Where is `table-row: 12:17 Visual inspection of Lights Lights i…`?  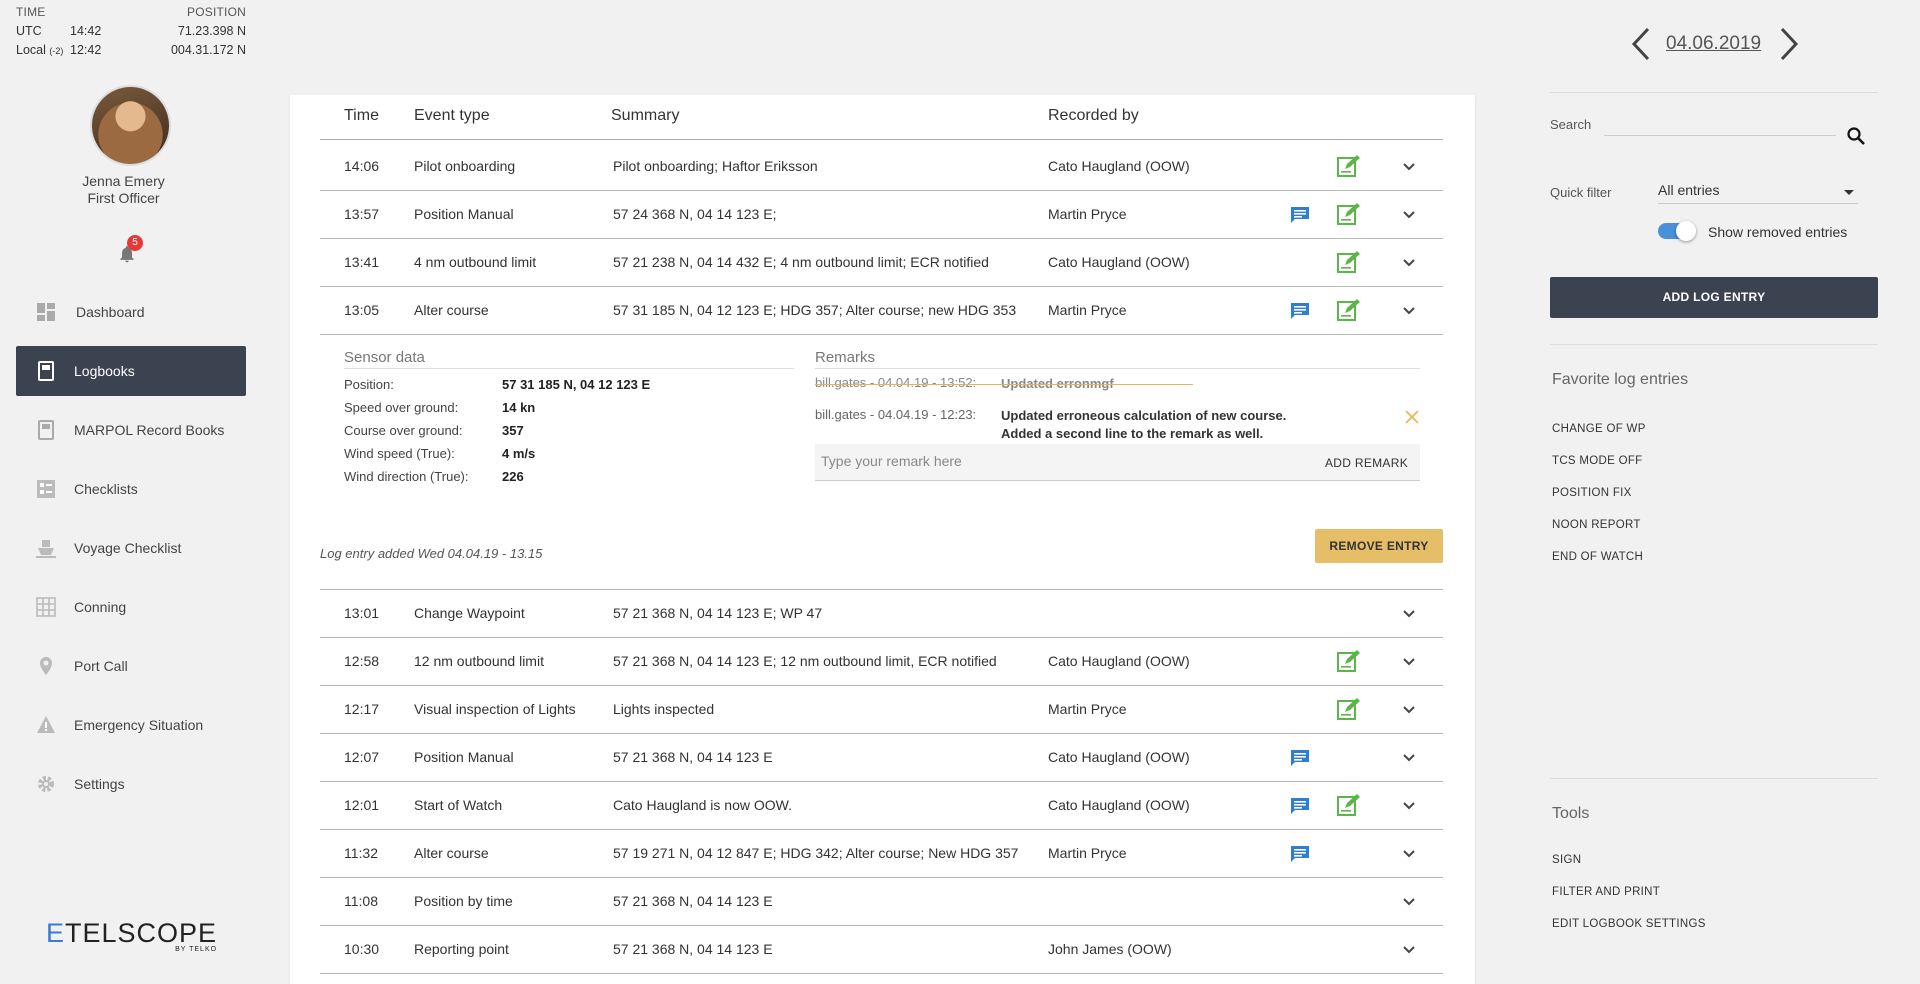 table-row: 12:17 Visual inspection of Lights Lights i… is located at coordinates (881, 710).